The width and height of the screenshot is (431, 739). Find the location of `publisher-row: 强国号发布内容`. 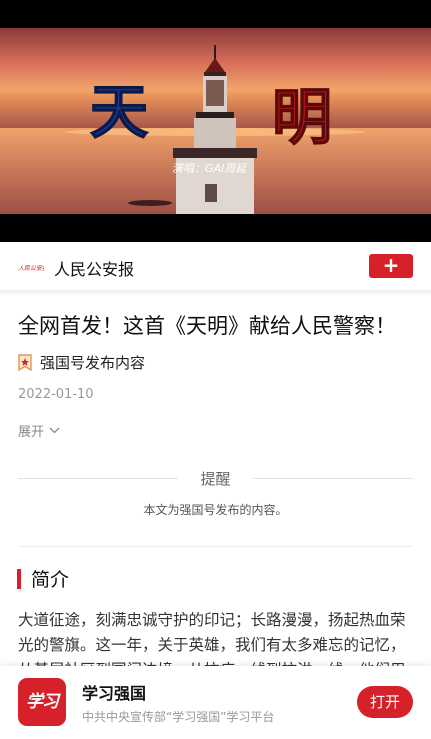

publisher-row: 强国号发布内容 is located at coordinates (81, 362).